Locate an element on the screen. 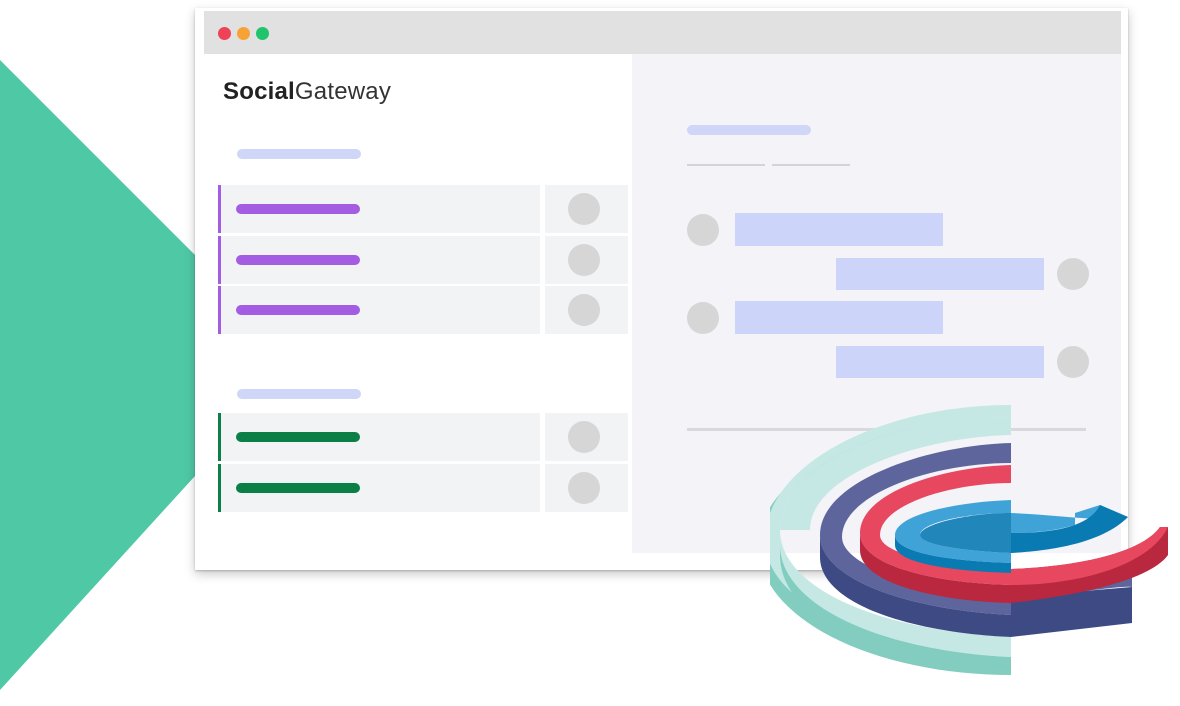 This screenshot has width=1180, height=706. minimize-button is located at coordinates (243, 33).